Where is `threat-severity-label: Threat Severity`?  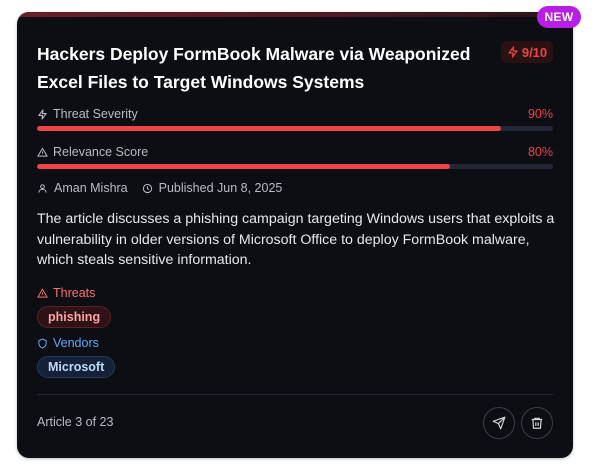 threat-severity-label: Threat Severity is located at coordinates (87, 114).